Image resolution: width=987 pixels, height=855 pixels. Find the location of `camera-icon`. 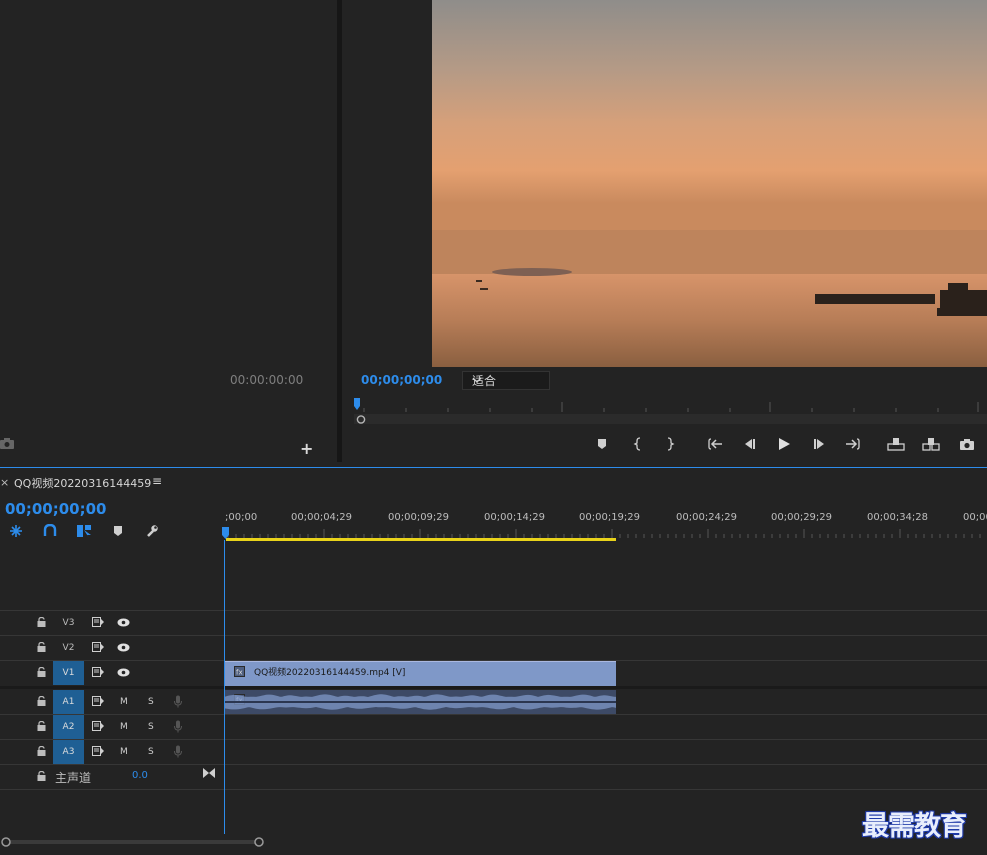

camera-icon is located at coordinates (7, 443).